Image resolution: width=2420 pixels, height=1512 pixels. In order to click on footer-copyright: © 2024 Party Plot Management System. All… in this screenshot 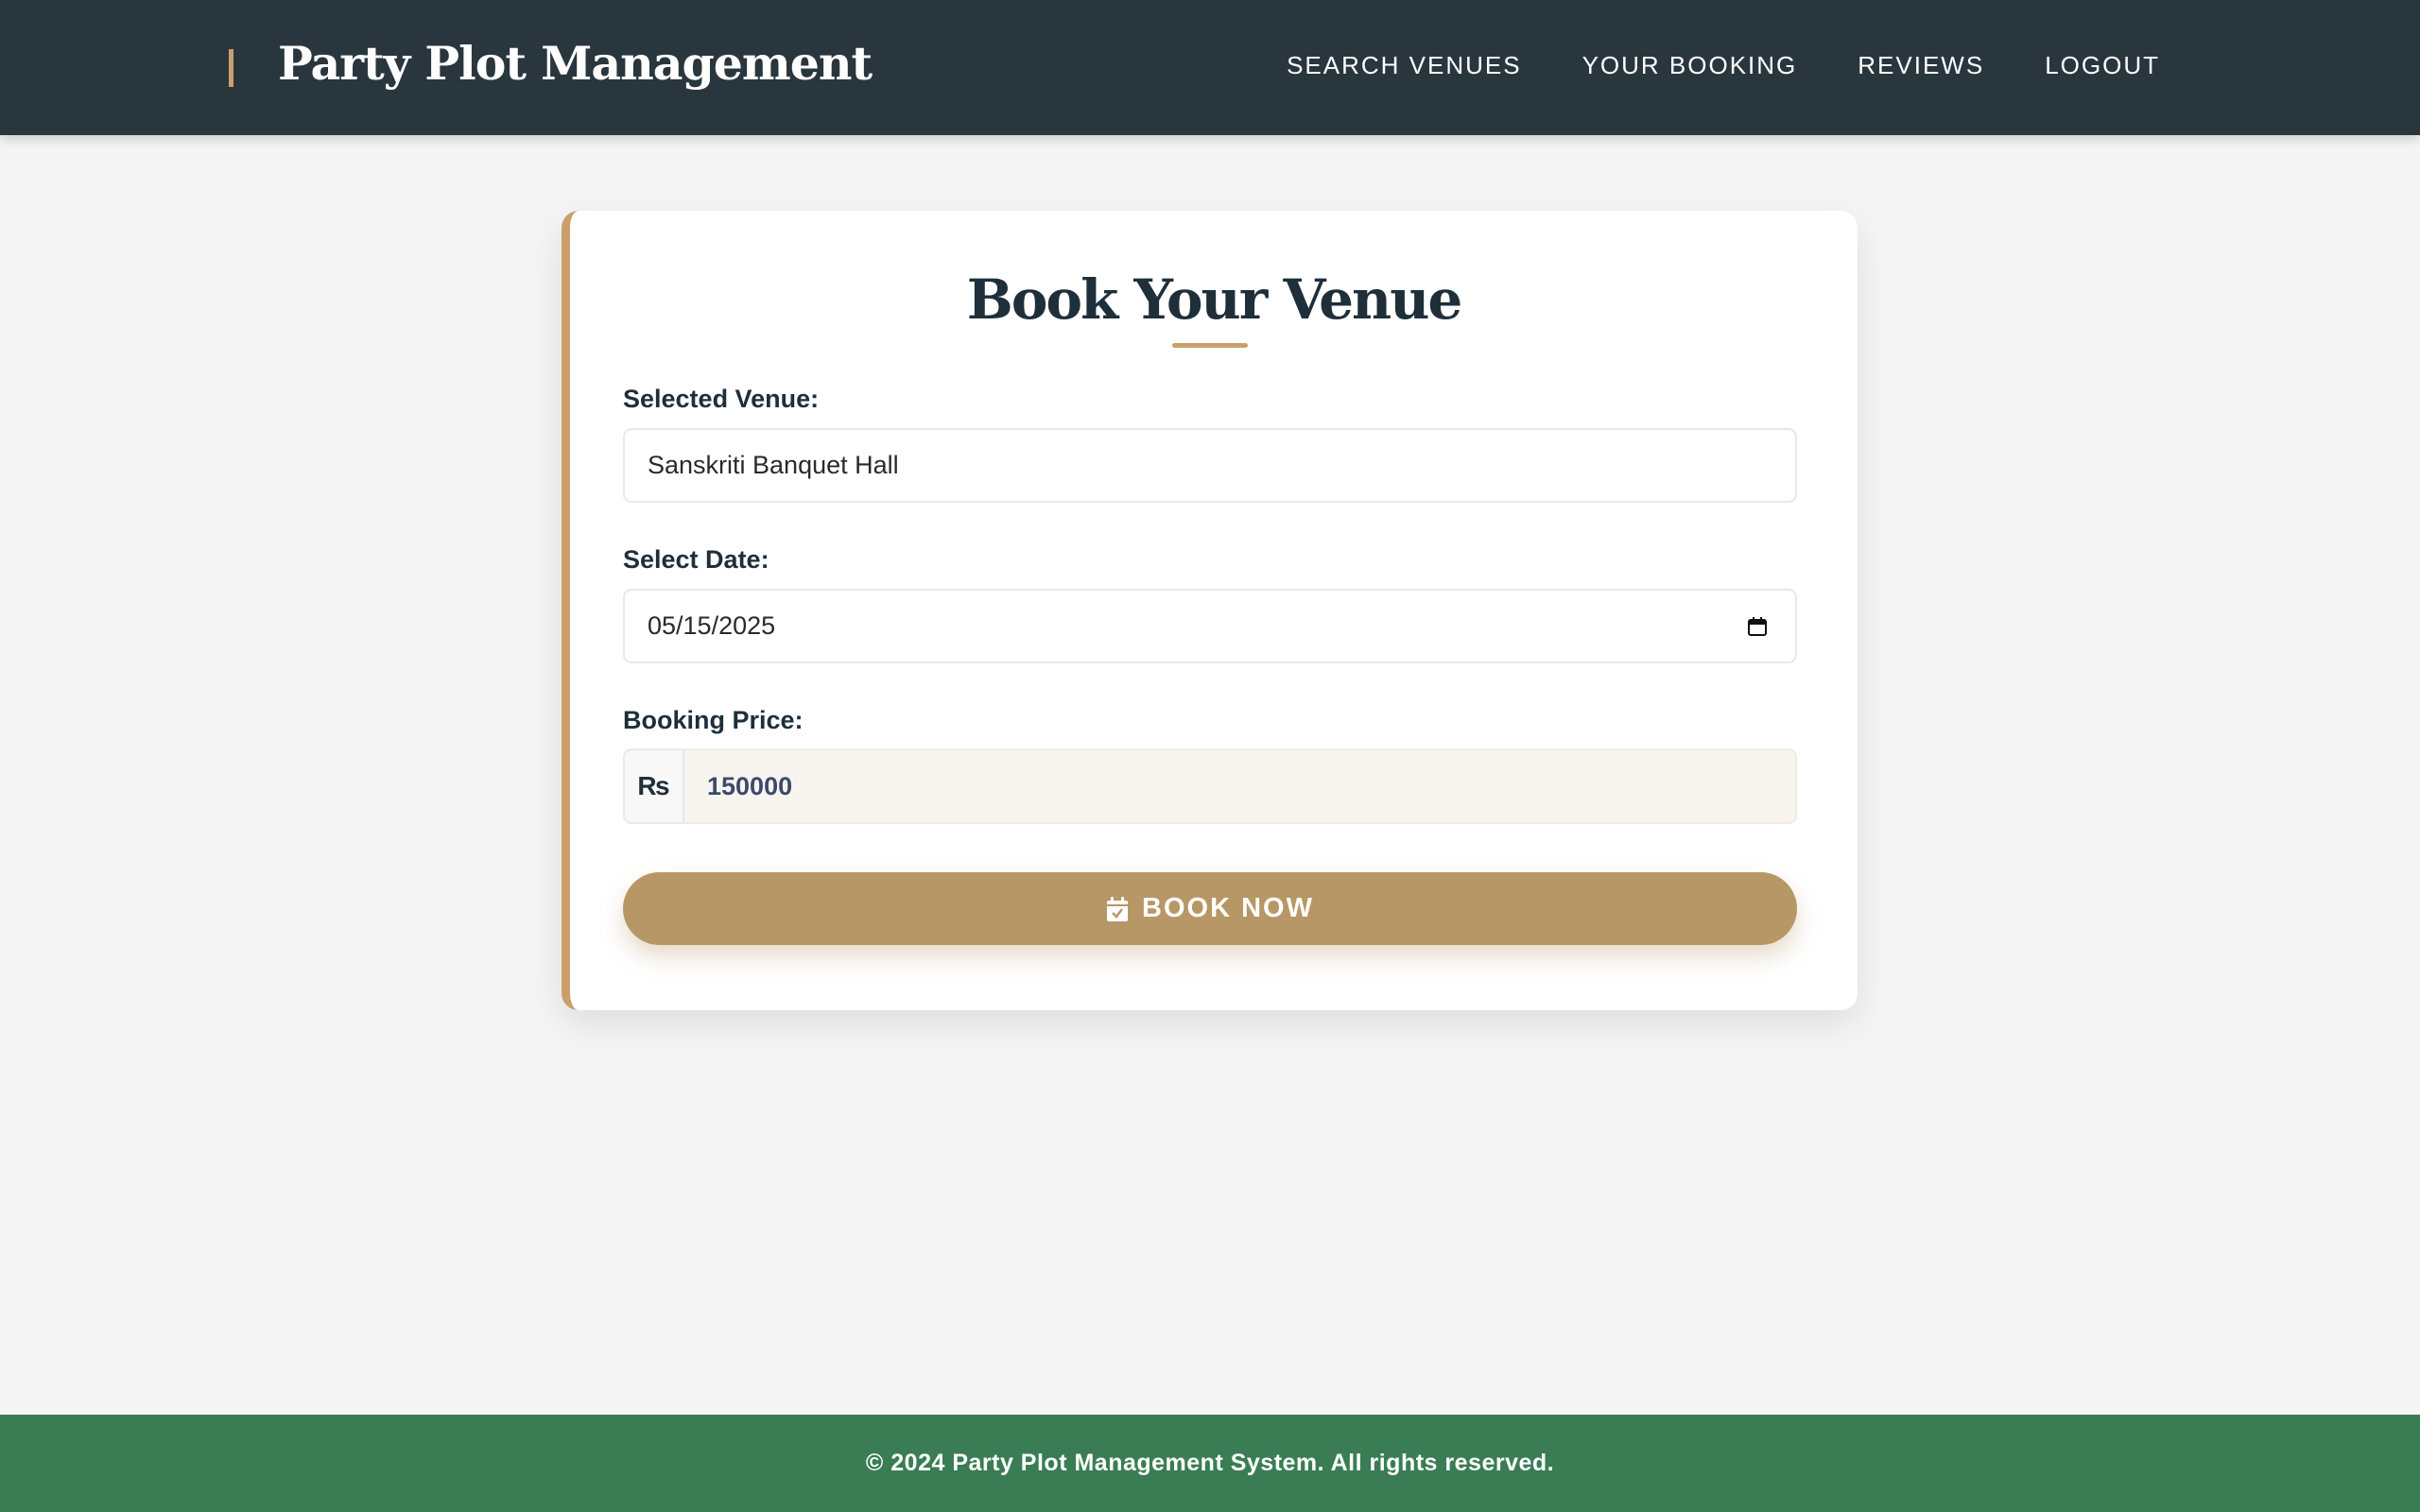, I will do `click(1210, 1463)`.